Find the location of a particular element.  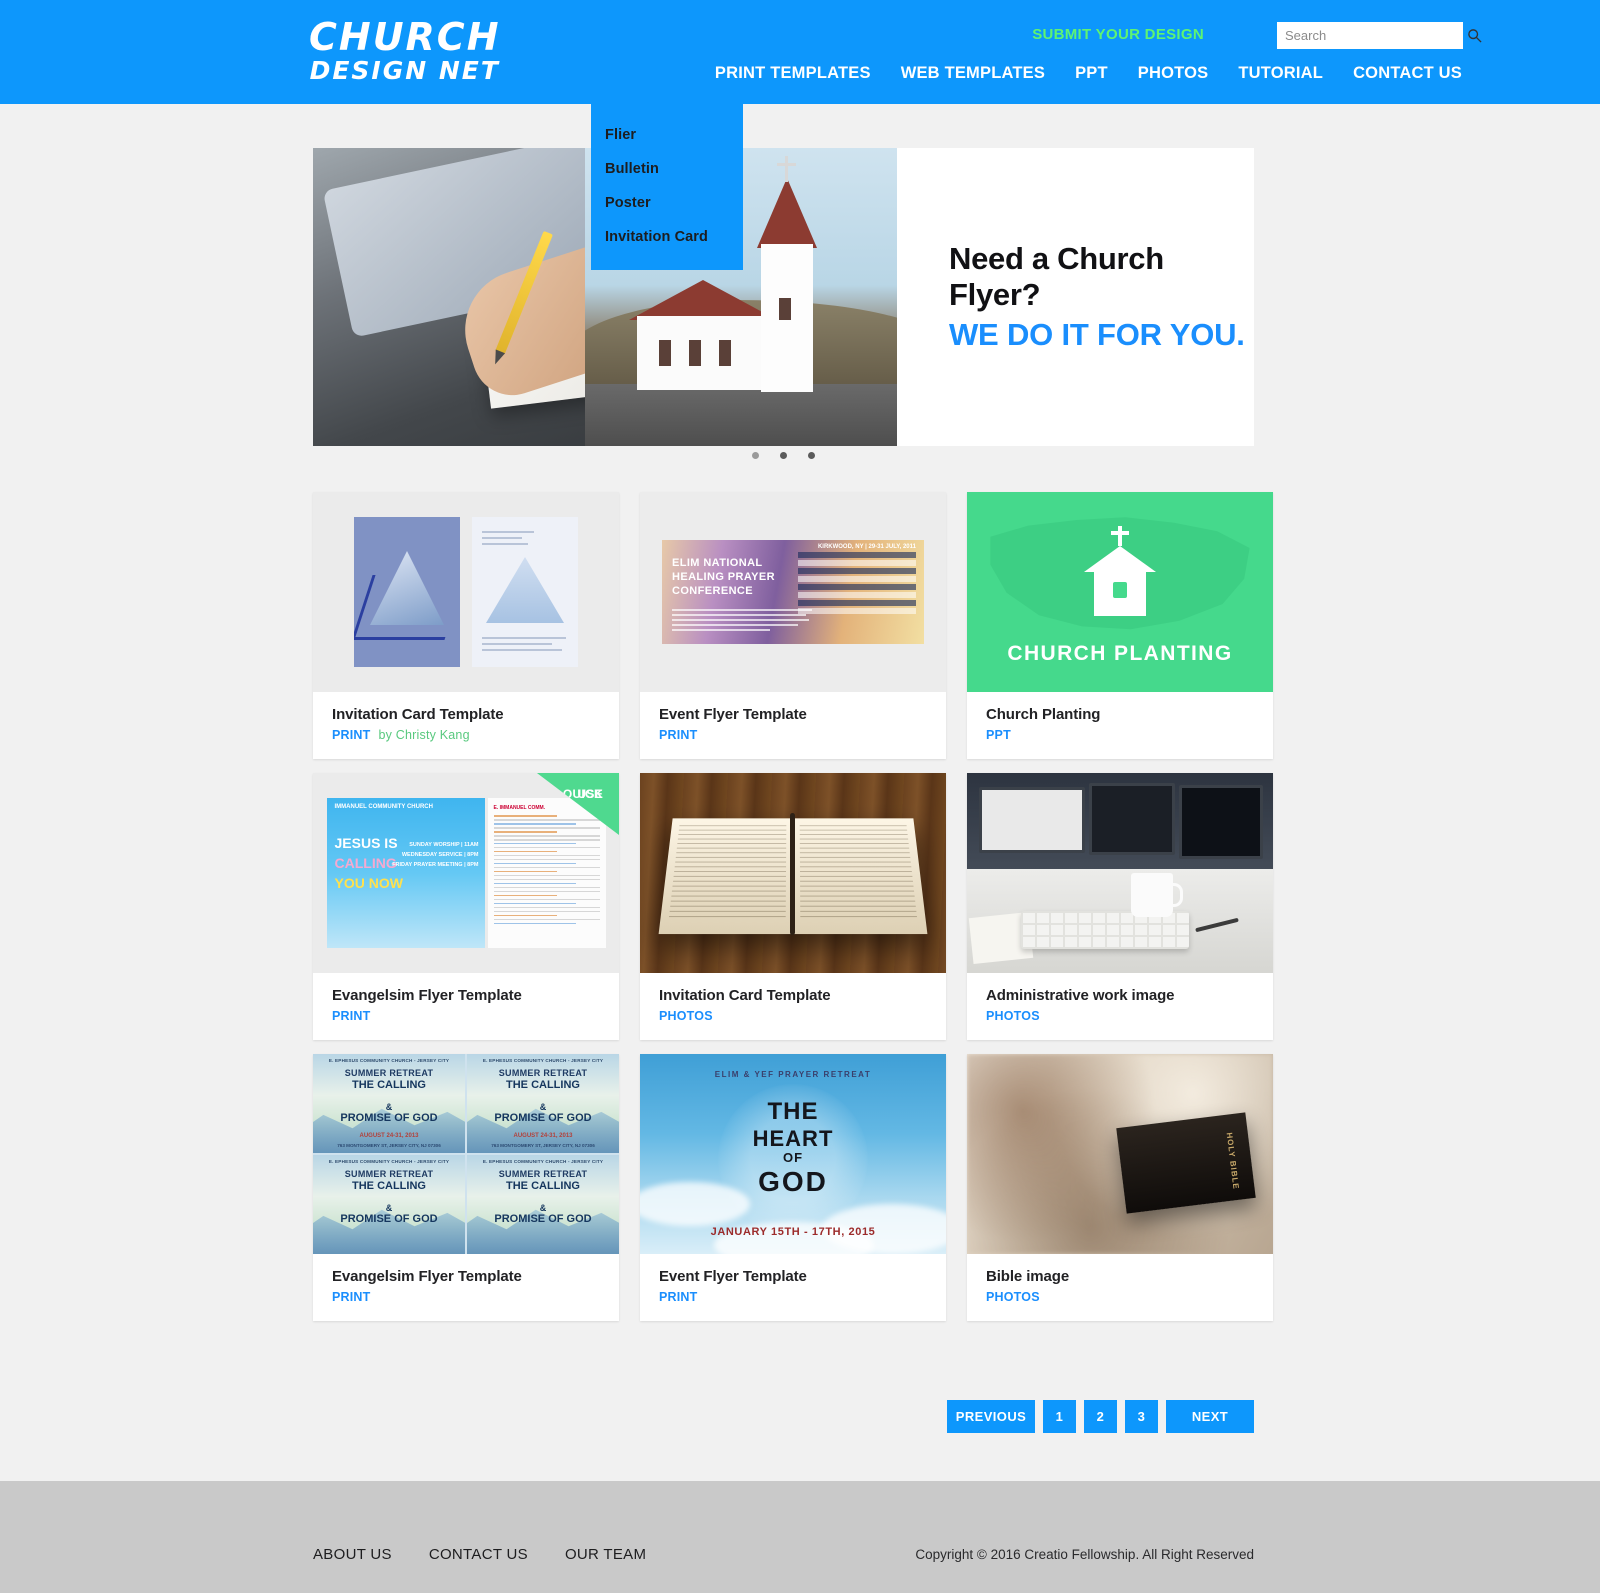

nav-item-print-templates: PRINT TEMPLATES is located at coordinates (793, 73).